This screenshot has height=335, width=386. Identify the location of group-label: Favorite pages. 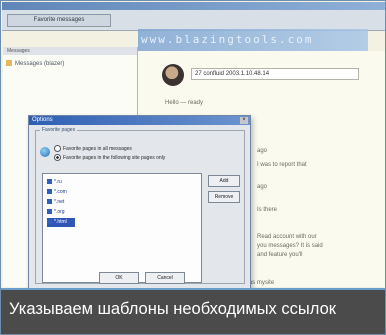
(59, 130).